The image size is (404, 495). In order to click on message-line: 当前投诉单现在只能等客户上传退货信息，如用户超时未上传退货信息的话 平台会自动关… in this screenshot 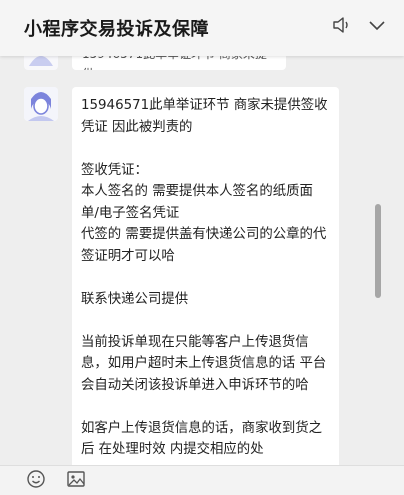, I will do `click(204, 363)`.